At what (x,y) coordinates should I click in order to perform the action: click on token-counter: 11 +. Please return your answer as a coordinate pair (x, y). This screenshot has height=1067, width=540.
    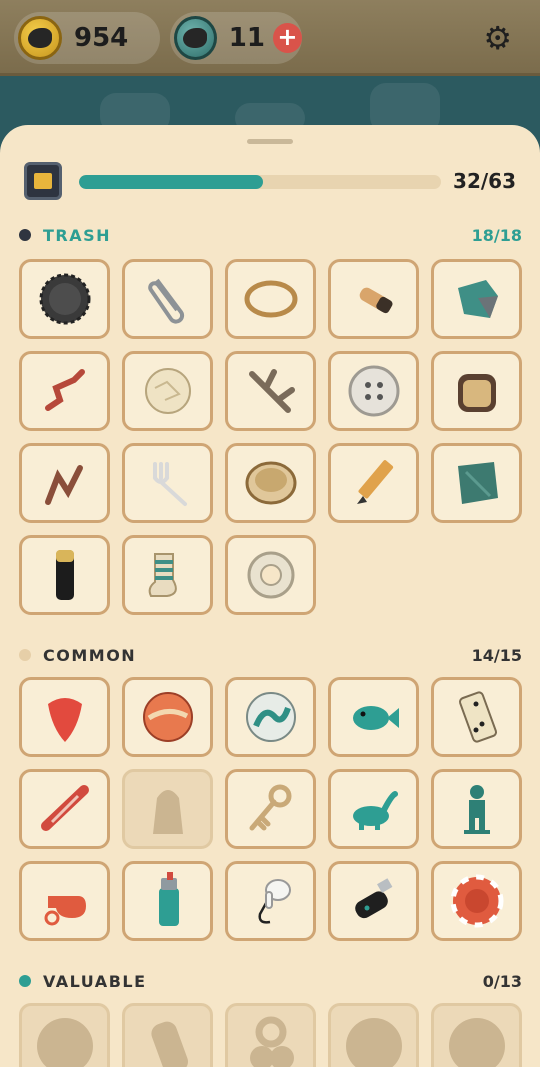
    Looking at the image, I should click on (236, 38).